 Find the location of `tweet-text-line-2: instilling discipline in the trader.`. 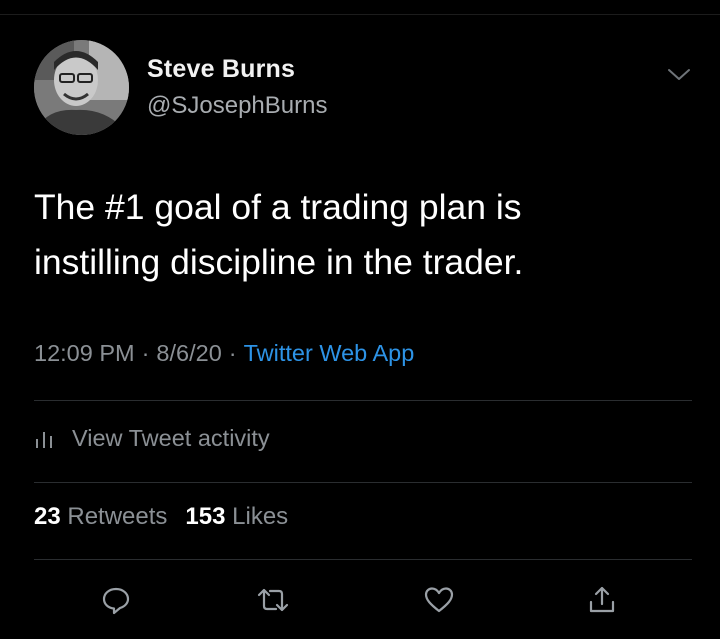

tweet-text-line-2: instilling discipline in the trader. is located at coordinates (279, 262).